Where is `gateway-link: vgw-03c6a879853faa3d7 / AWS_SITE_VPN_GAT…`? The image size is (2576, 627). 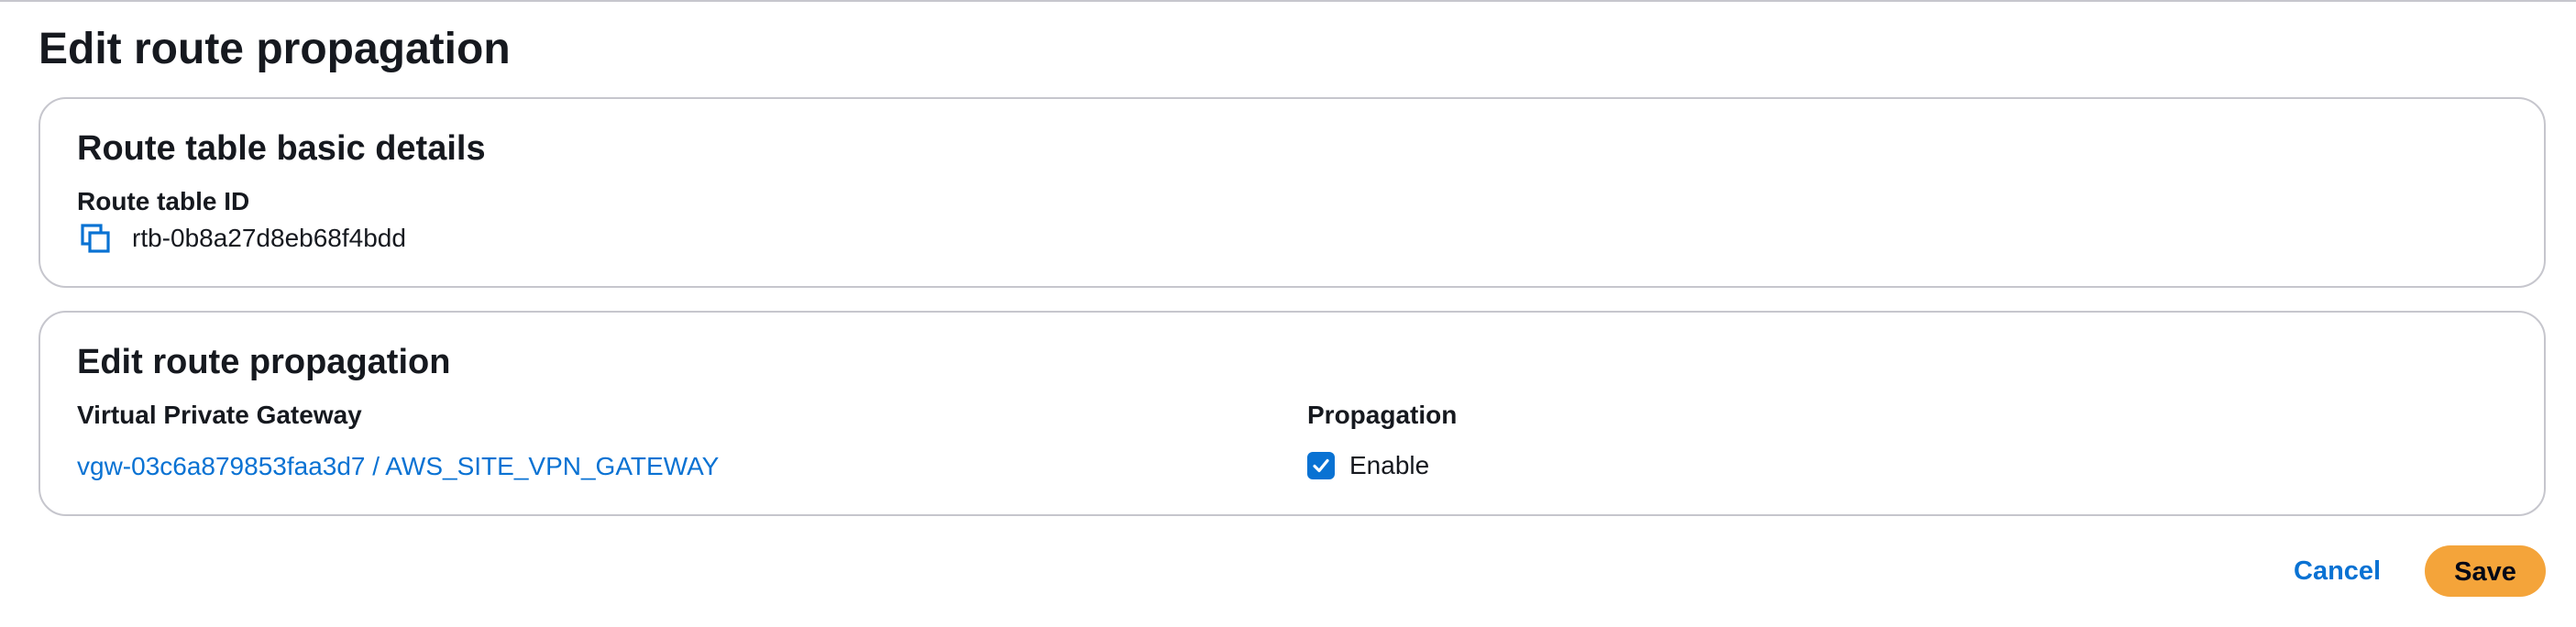
gateway-link: vgw-03c6a879853faa3d7 / AWS_SITE_VPN_GAT… is located at coordinates (398, 466).